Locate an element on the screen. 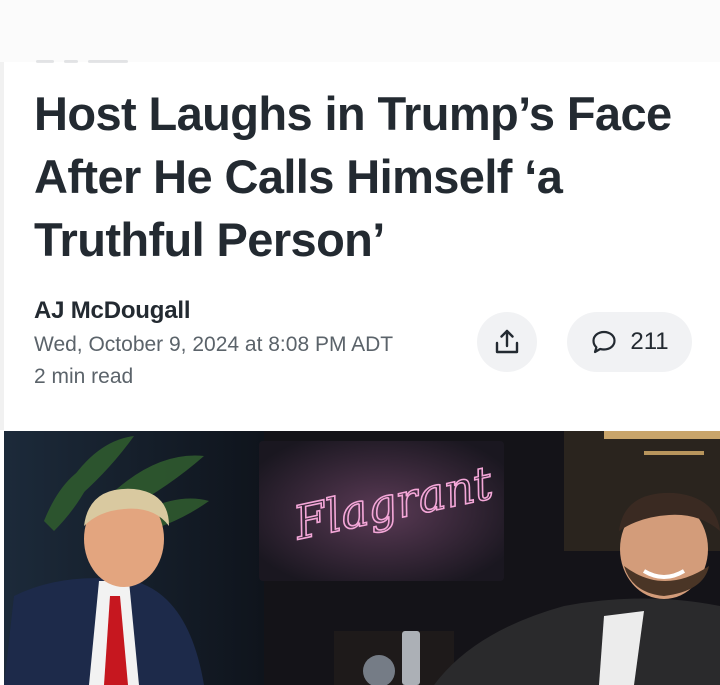 Image resolution: width=720 pixels, height=685 pixels. top-spacer is located at coordinates (360, 31).